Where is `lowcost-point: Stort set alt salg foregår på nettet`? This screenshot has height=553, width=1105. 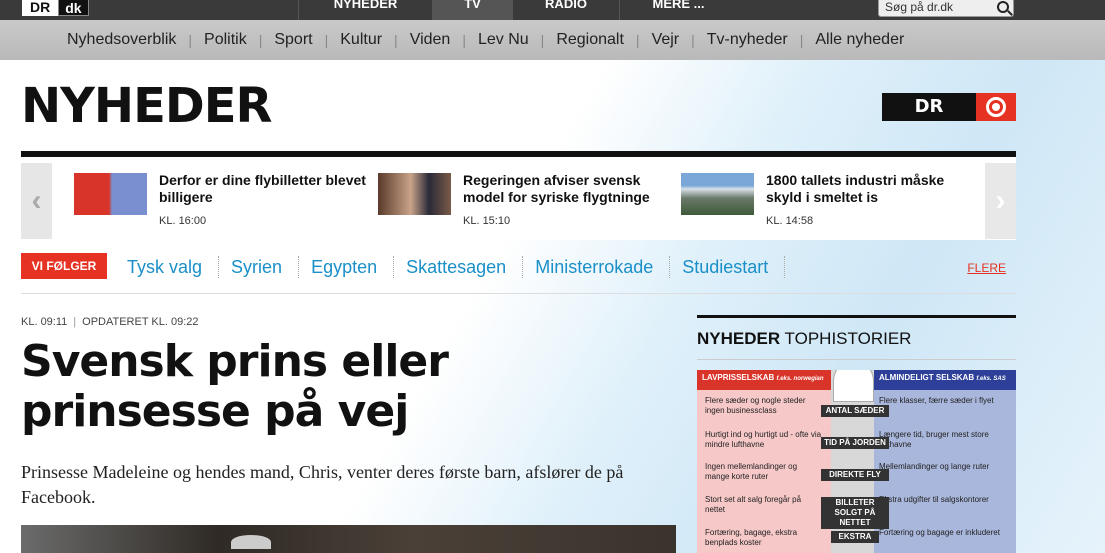
lowcost-point: Stort set alt salg foregår på nettet is located at coordinates (753, 504).